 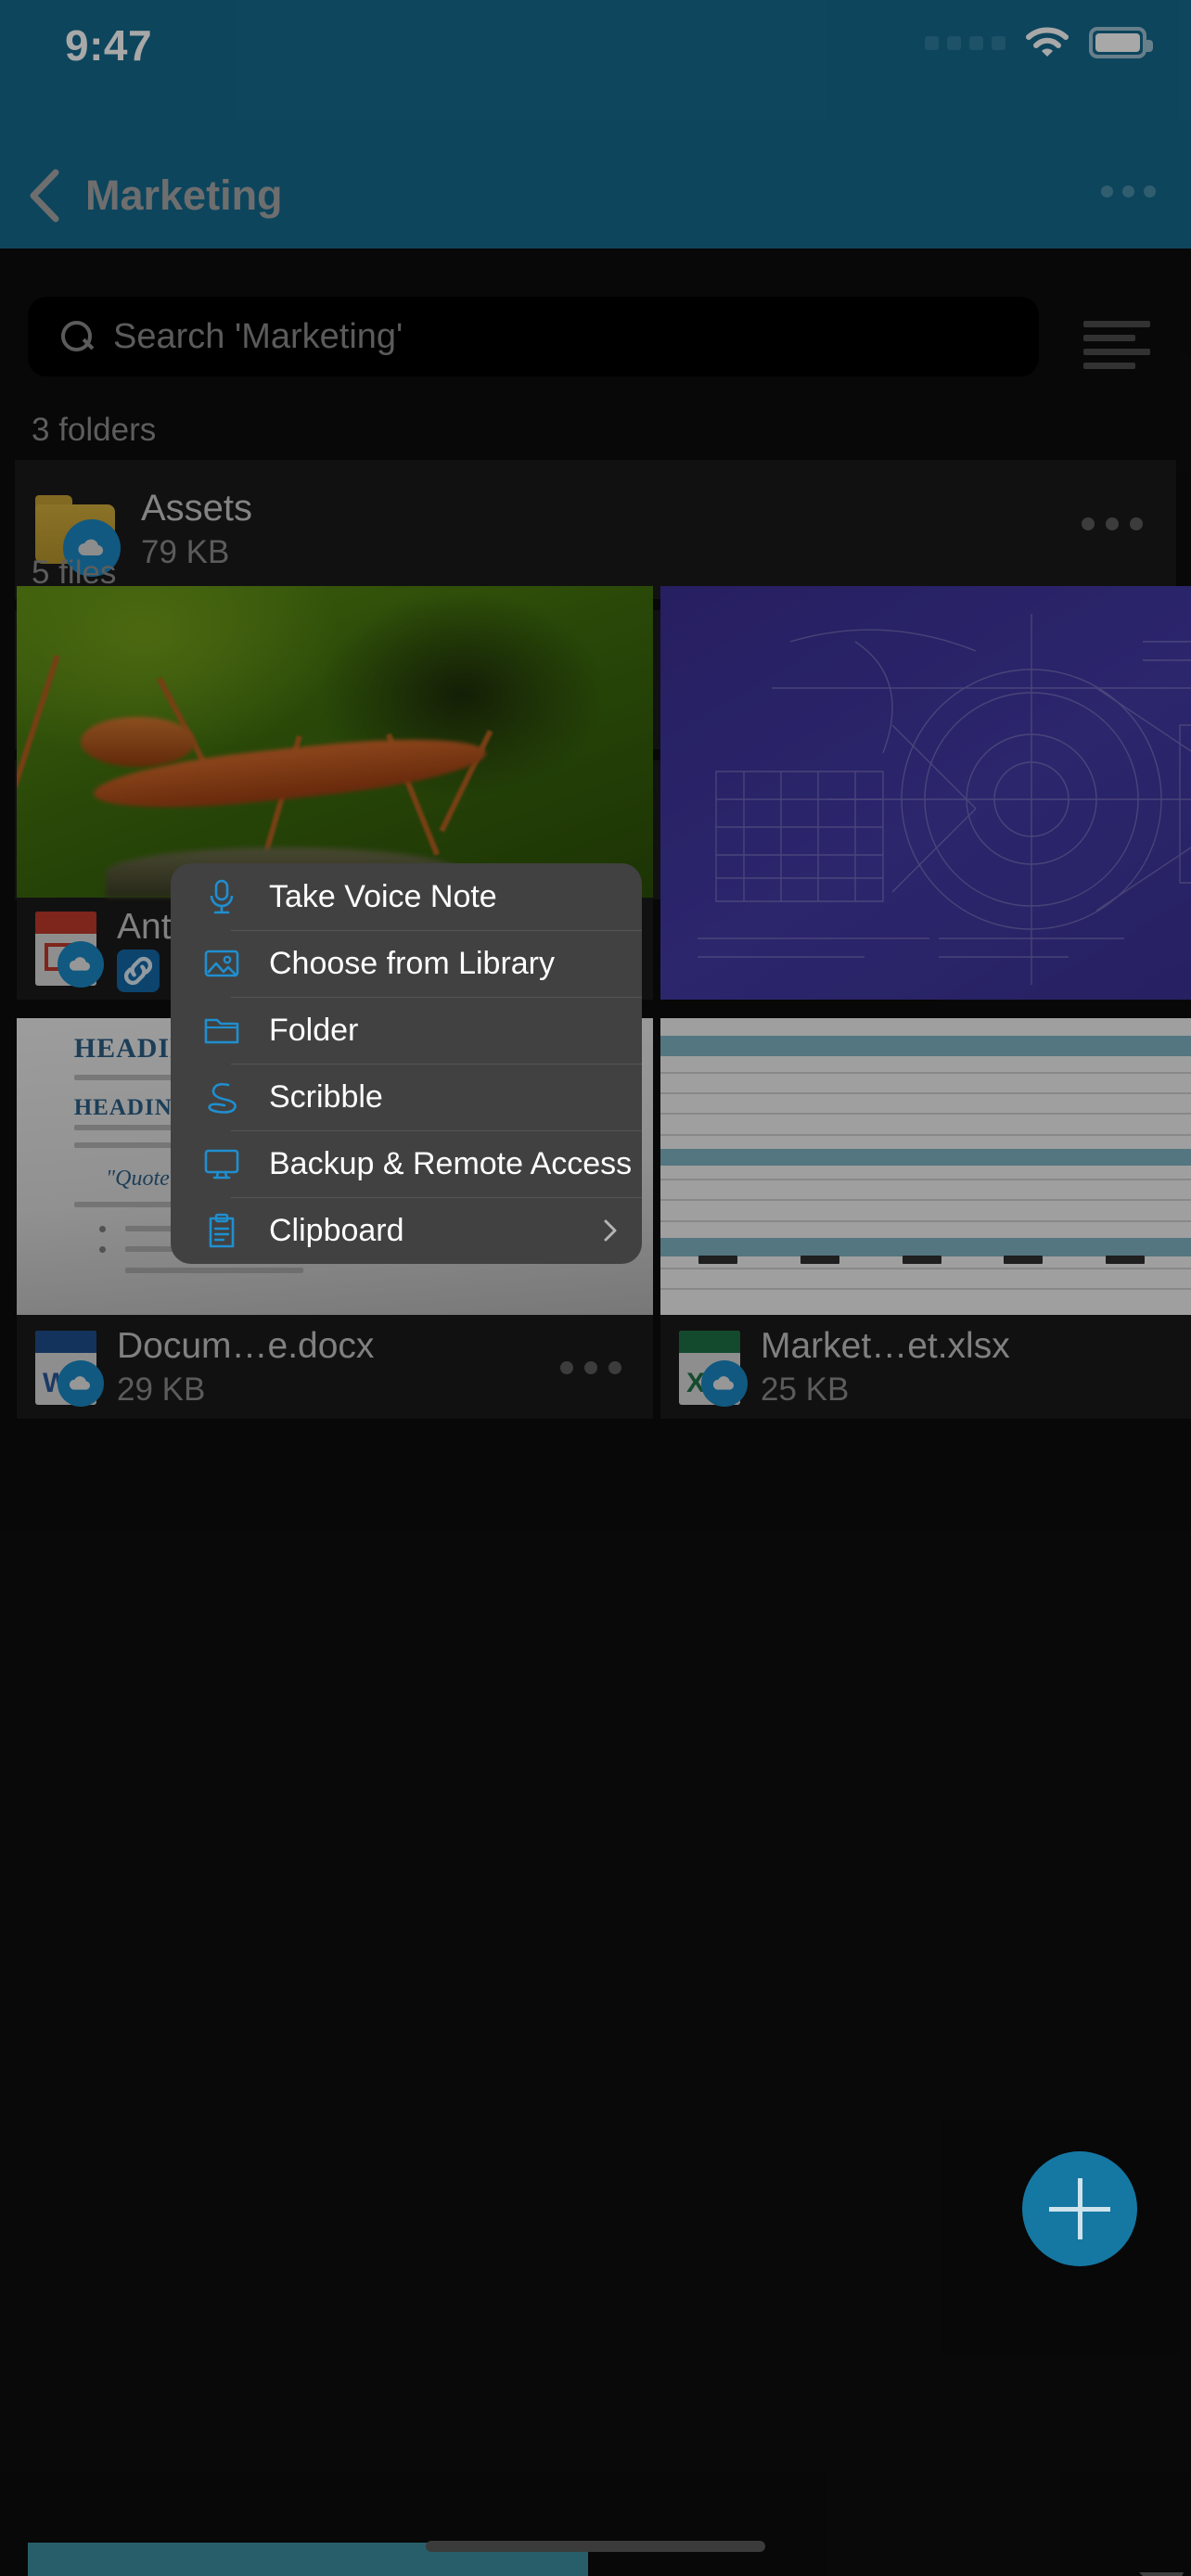 What do you see at coordinates (258, 336) in the screenshot?
I see `search-placeholder: Search 'Marketing'` at bounding box center [258, 336].